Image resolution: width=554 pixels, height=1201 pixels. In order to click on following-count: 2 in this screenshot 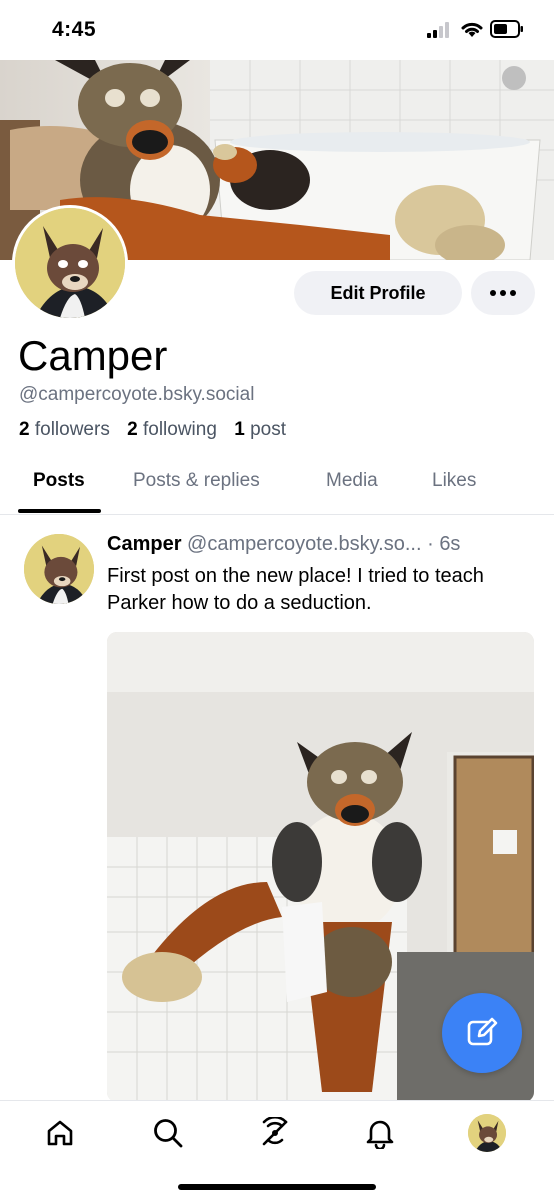, I will do `click(132, 429)`.